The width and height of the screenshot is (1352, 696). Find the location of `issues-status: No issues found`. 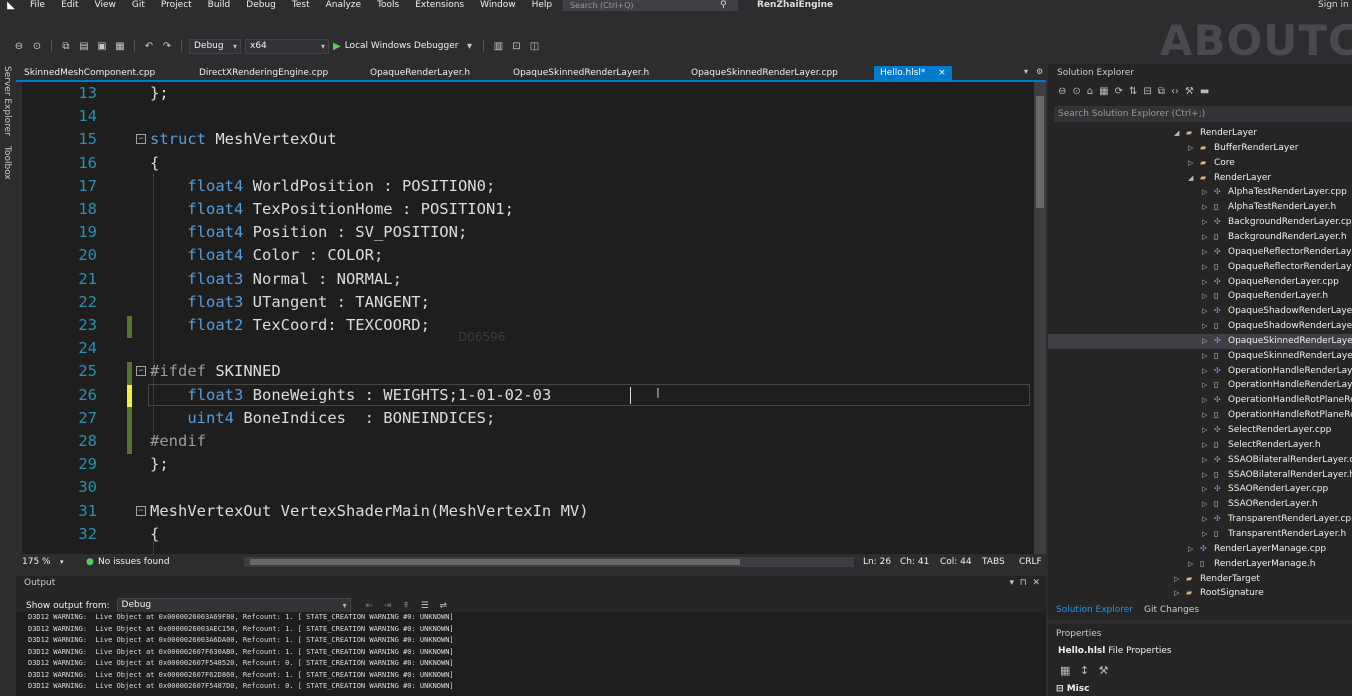

issues-status: No issues found is located at coordinates (134, 562).